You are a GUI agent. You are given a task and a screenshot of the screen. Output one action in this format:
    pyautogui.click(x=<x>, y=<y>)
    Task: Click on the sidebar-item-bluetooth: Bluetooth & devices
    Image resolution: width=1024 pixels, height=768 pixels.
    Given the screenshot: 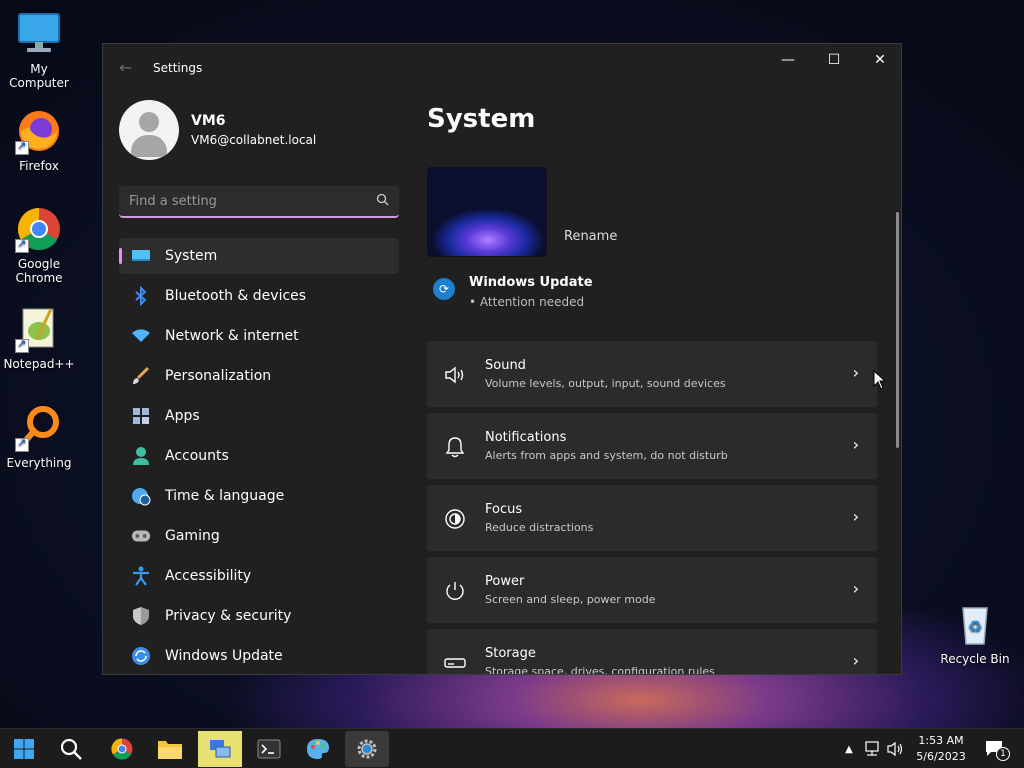 What is the action you would take?
    pyautogui.click(x=259, y=296)
    